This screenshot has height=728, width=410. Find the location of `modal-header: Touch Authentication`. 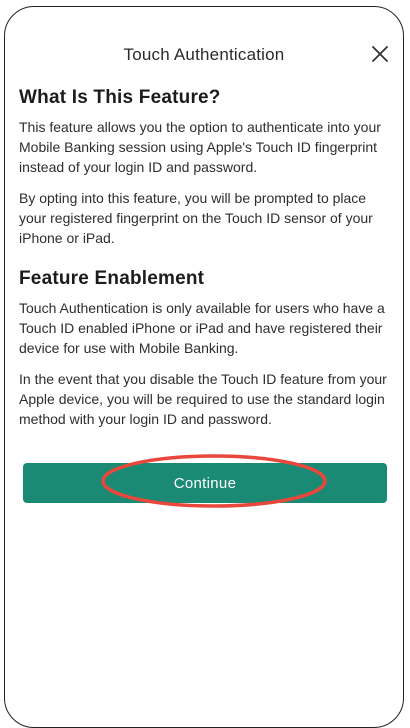

modal-header: Touch Authentication is located at coordinates (204, 36).